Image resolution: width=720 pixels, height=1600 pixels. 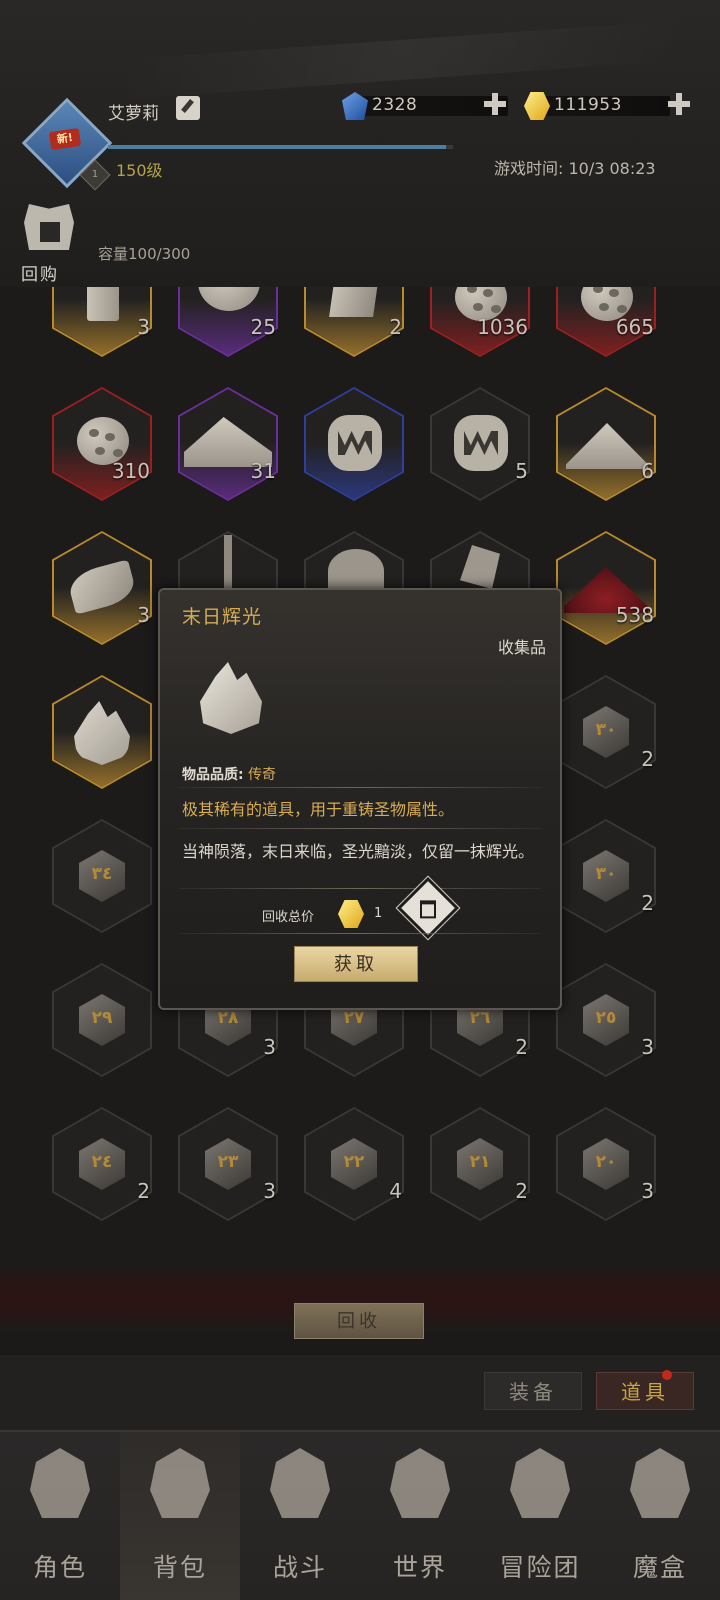 I want to click on quality-label: 物品品质:, so click(x=213, y=775).